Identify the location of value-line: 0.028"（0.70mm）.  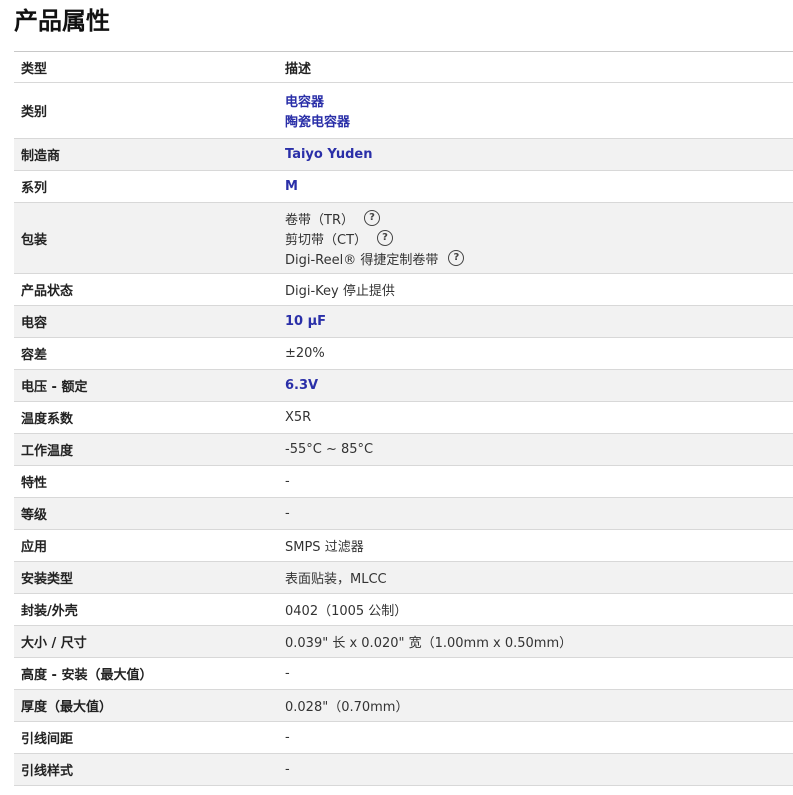
(539, 706).